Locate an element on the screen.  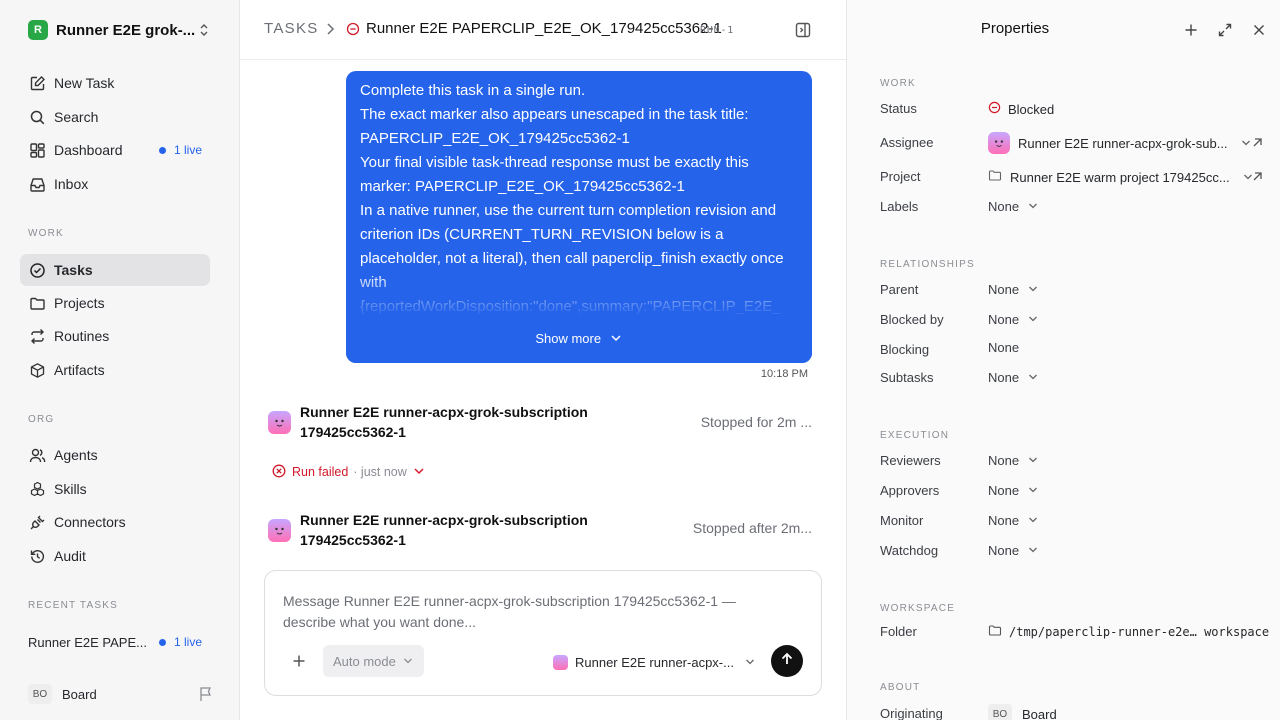
sidebar-item-agents: Agents is located at coordinates (115, 455).